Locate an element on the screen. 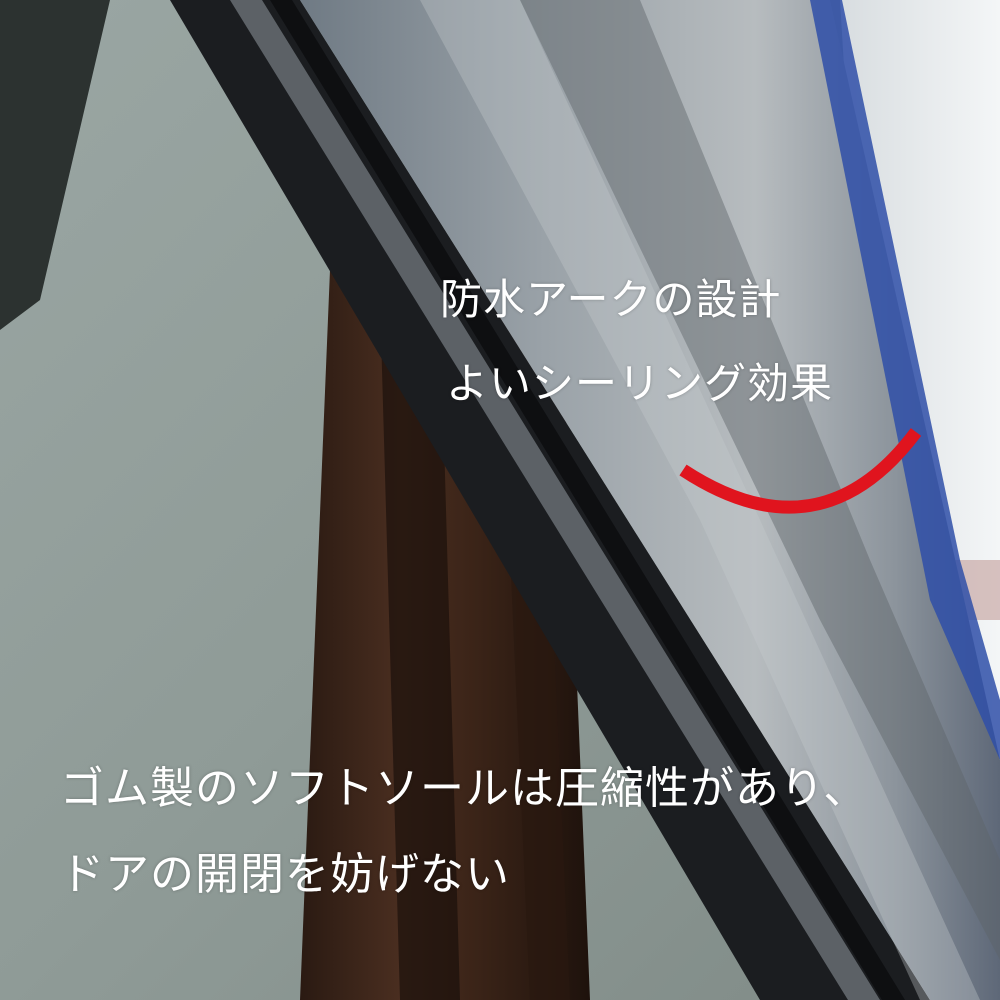  caption-rubber-sole: ゴム製のソフトソールは圧縮性があり、 is located at coordinates (464, 788).